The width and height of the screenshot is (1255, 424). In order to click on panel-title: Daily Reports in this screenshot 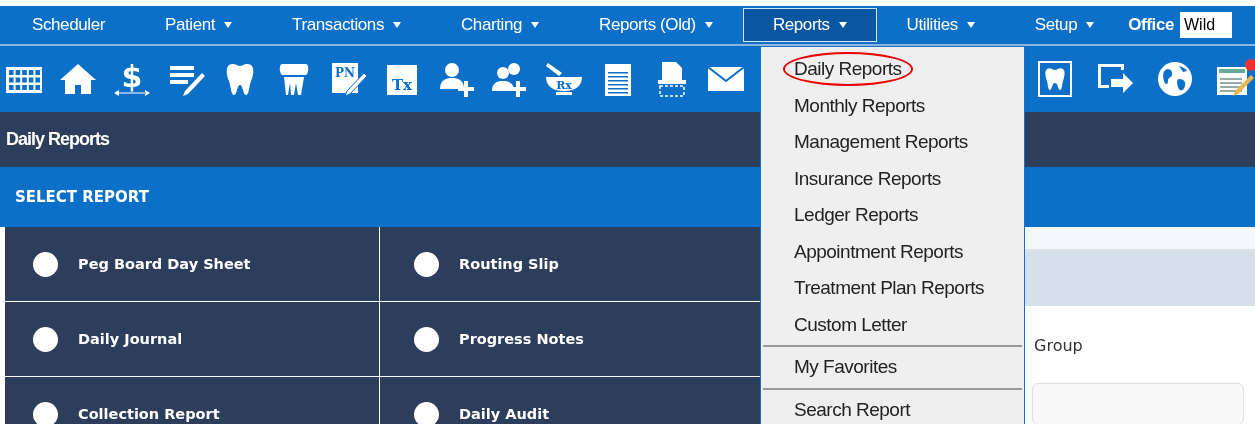, I will do `click(58, 139)`.